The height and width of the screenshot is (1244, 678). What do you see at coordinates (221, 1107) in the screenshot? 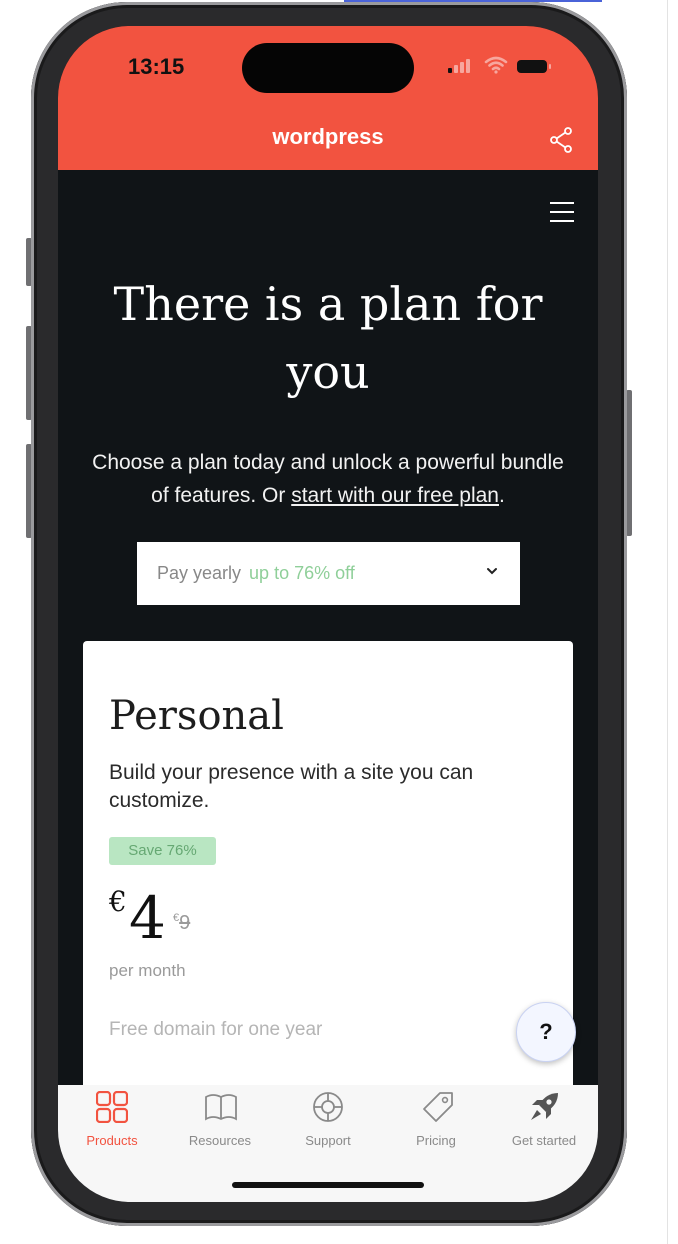
I see `book-icon` at bounding box center [221, 1107].